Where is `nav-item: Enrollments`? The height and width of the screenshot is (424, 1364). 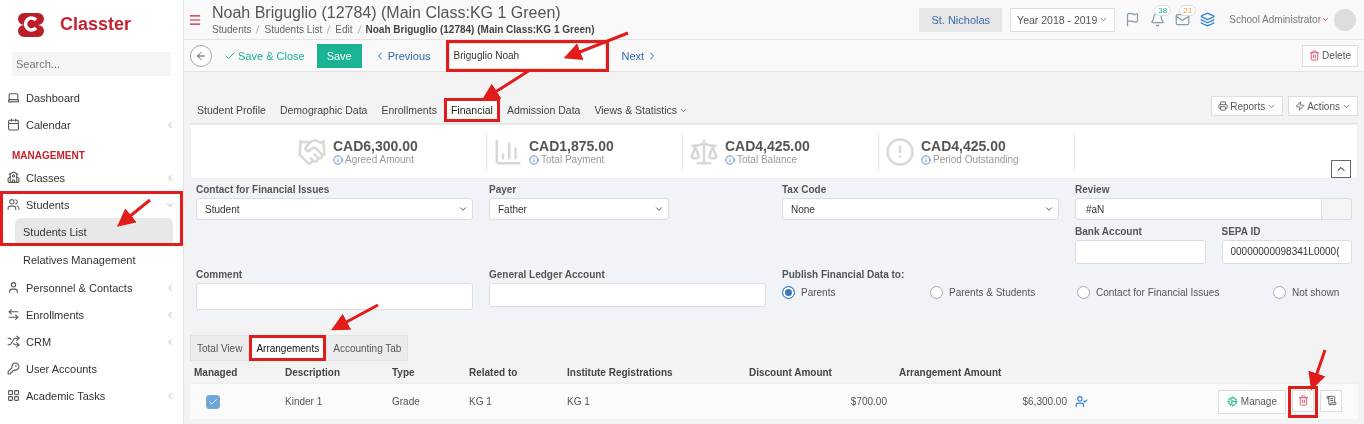 nav-item: Enrollments is located at coordinates (91, 314).